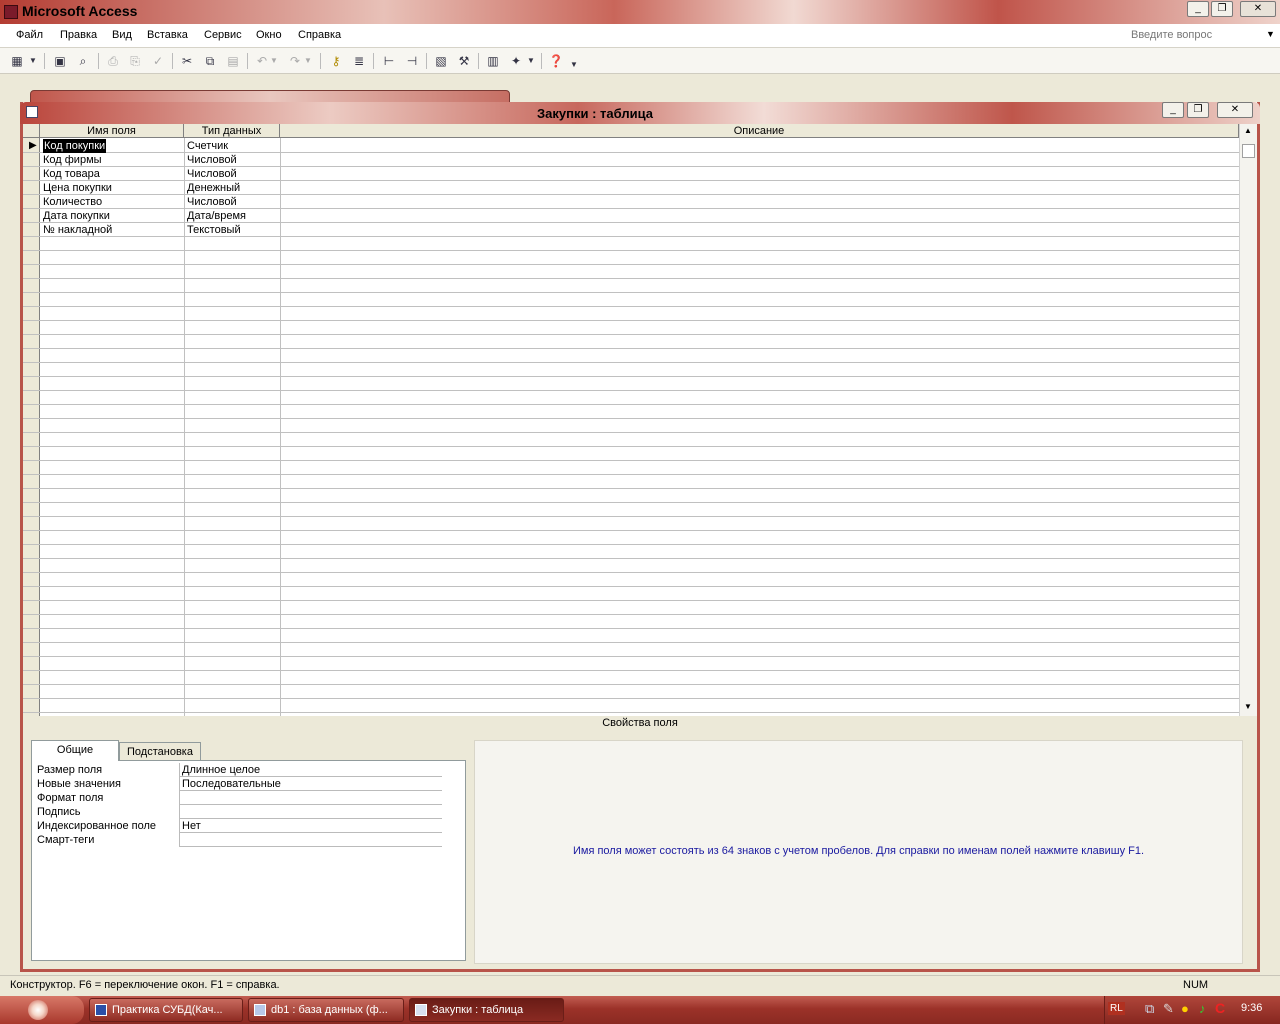 This screenshot has height=1024, width=1280. What do you see at coordinates (187, 61) in the screenshot?
I see `cut-icon: ✂` at bounding box center [187, 61].